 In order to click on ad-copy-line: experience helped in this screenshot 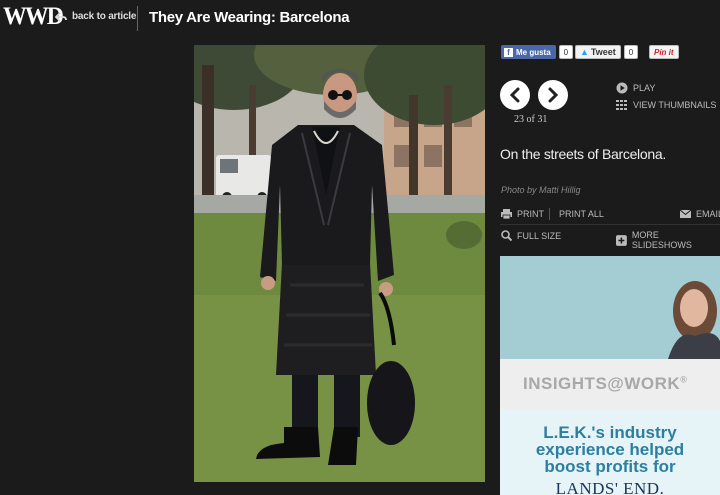, I will do `click(610, 449)`.